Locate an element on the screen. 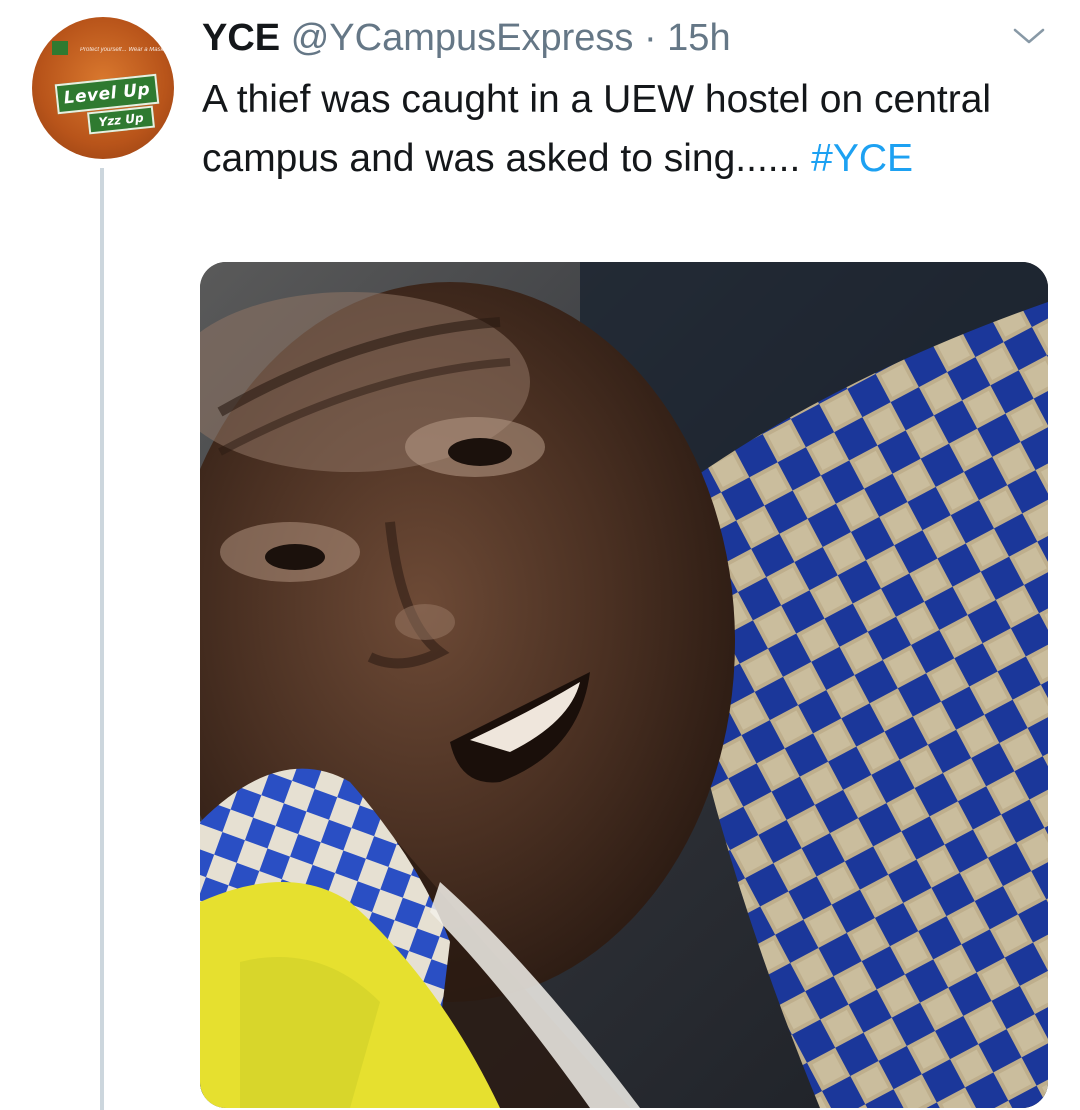 The image size is (1080, 1110). avatar-corner-decoration is located at coordinates (60, 48).